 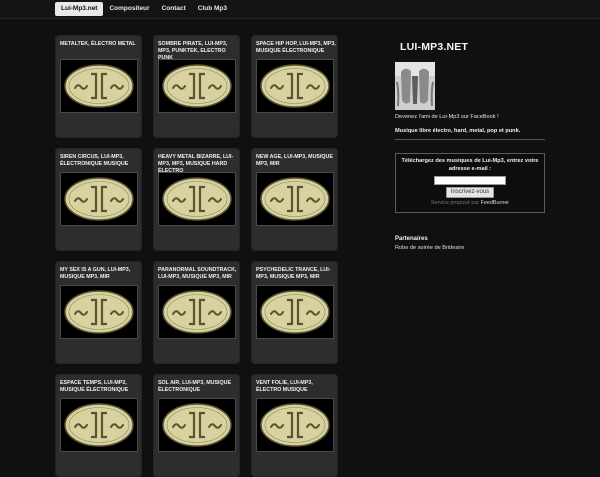 I want to click on sidebar-divider, so click(x=470, y=139).